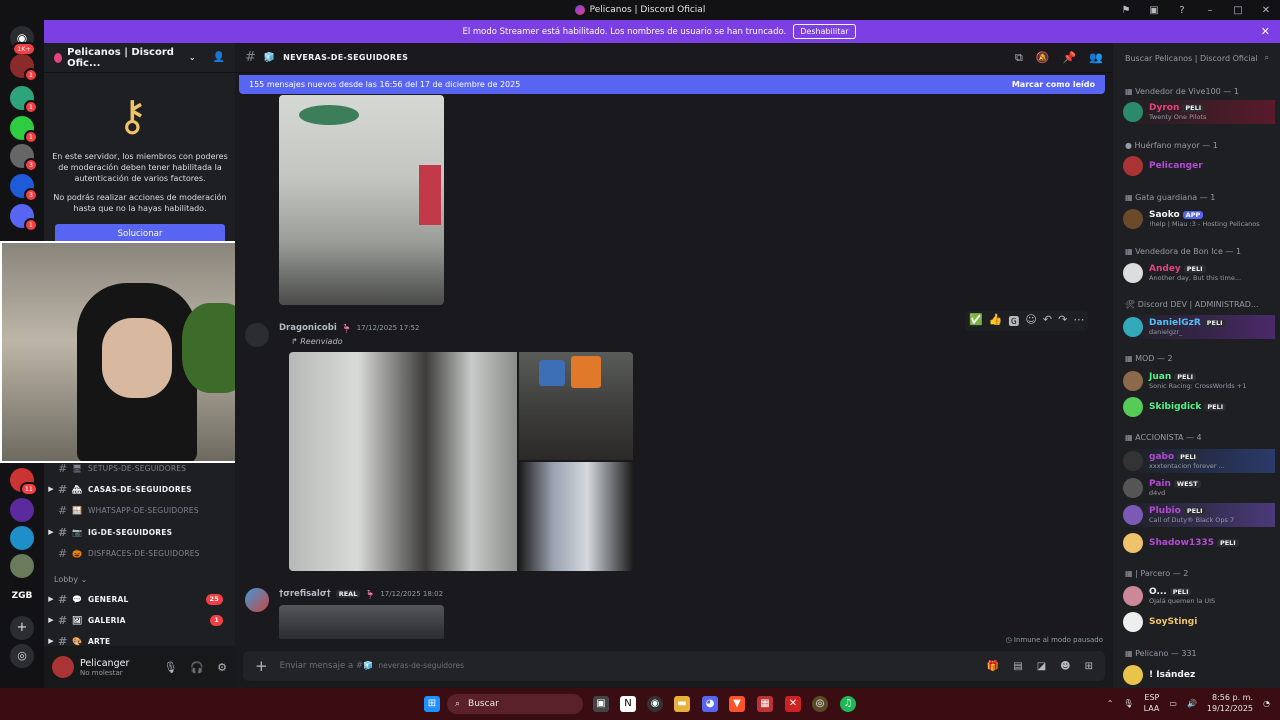  What do you see at coordinates (219, 57) in the screenshot?
I see `add-member-icon: 👤` at bounding box center [219, 57].